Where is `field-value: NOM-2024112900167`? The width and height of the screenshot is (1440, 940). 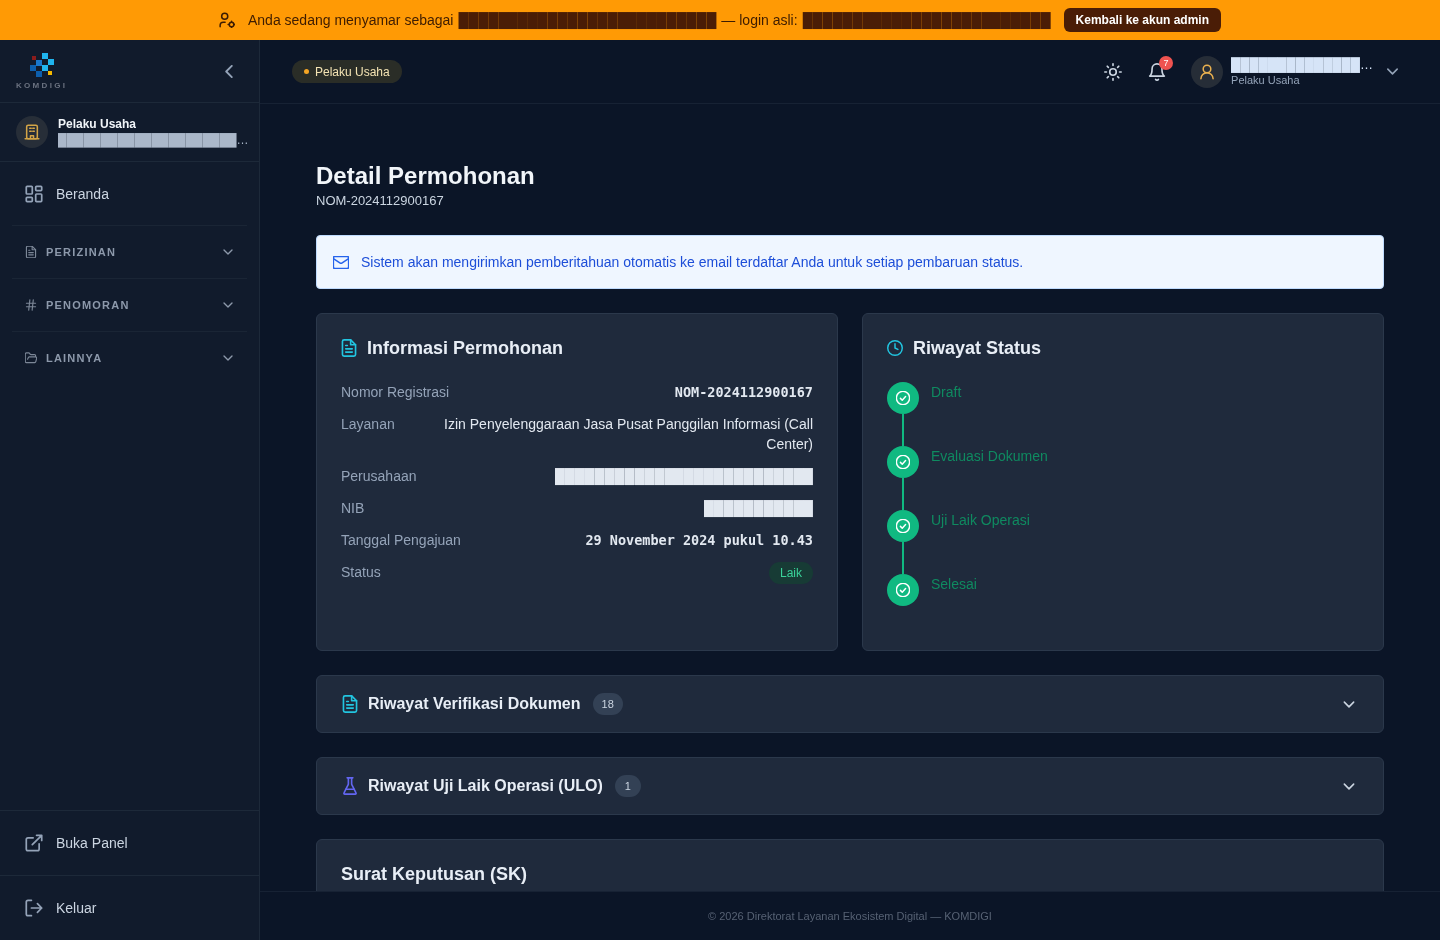 field-value: NOM-2024112900167 is located at coordinates (743, 392).